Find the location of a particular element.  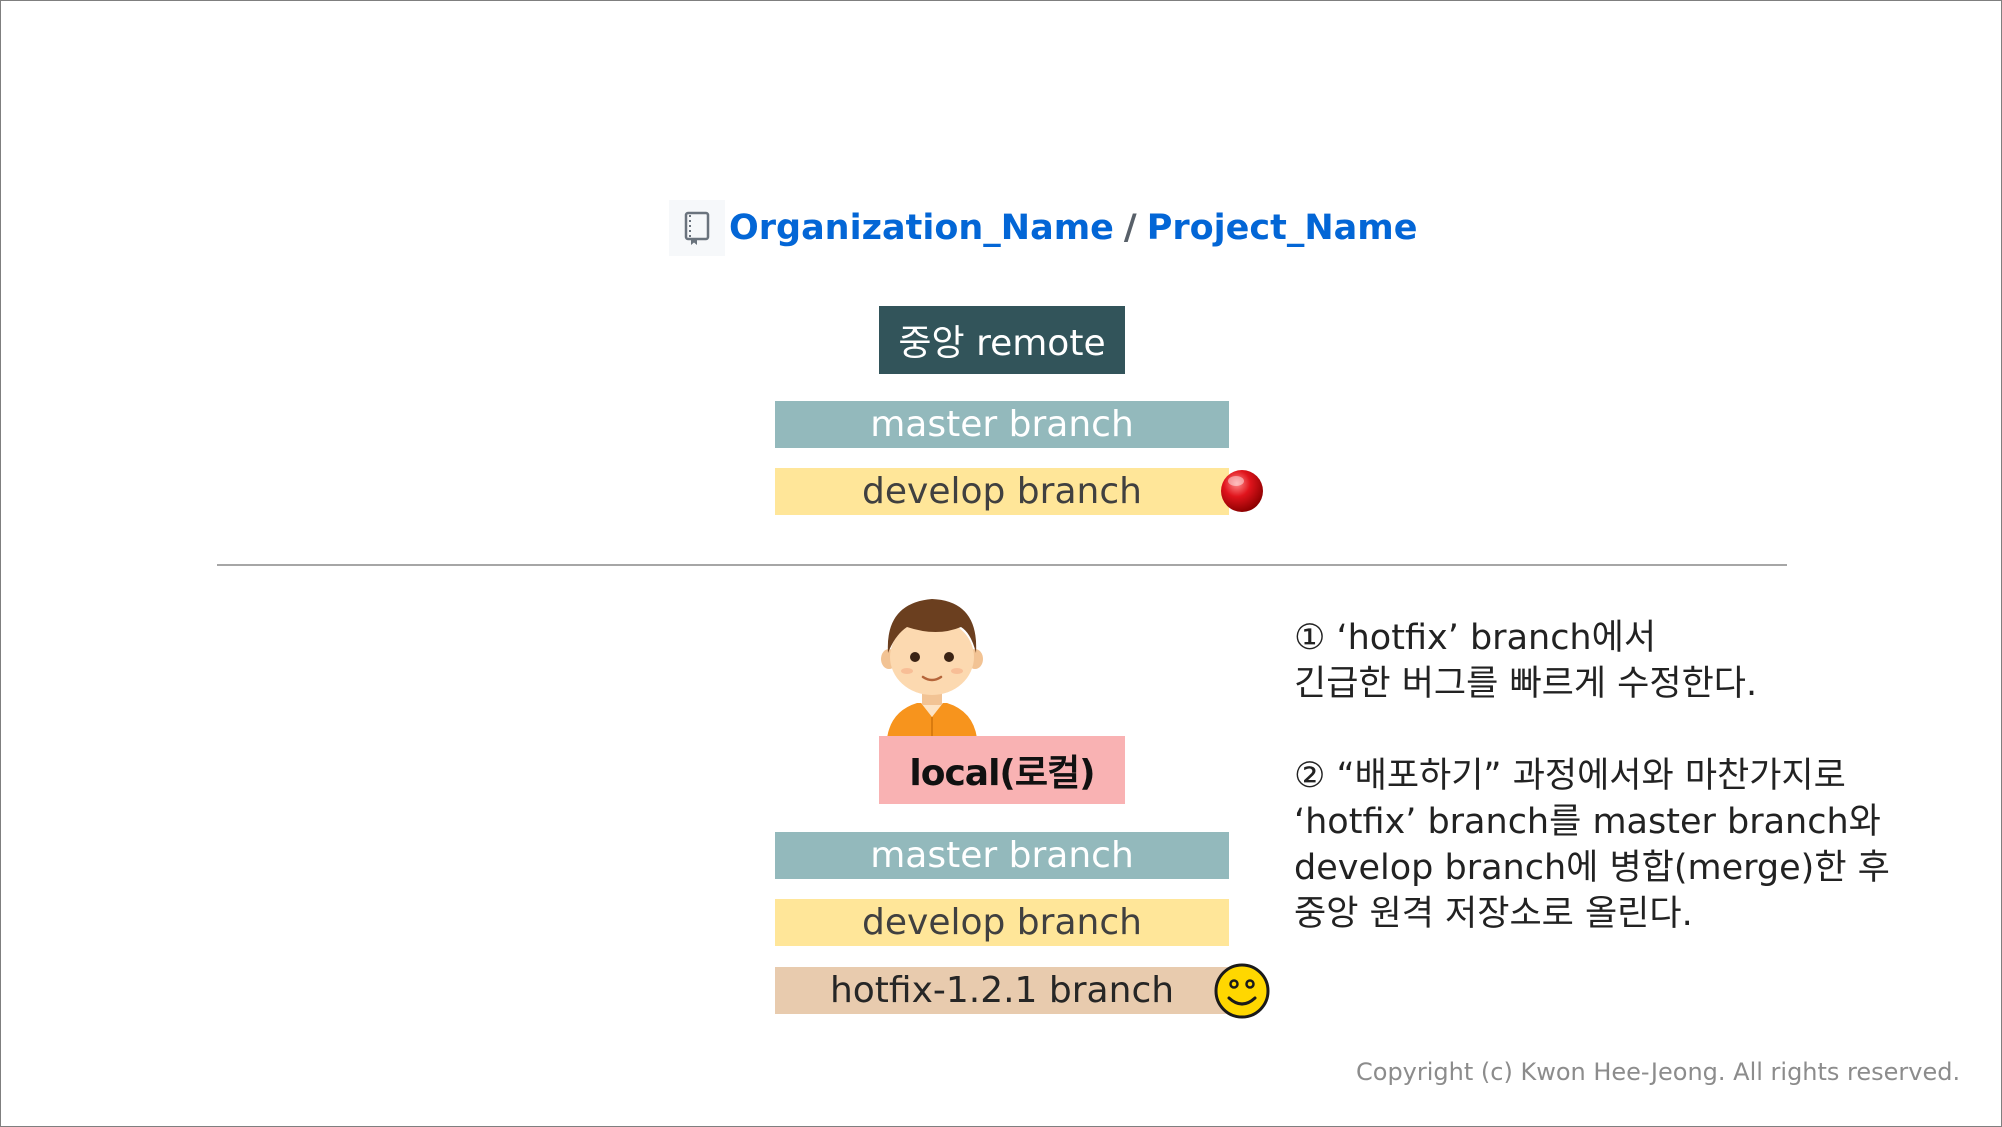

step2-line1: ② “배포하기” 과정에서와 마찬가지로 is located at coordinates (1570, 776).